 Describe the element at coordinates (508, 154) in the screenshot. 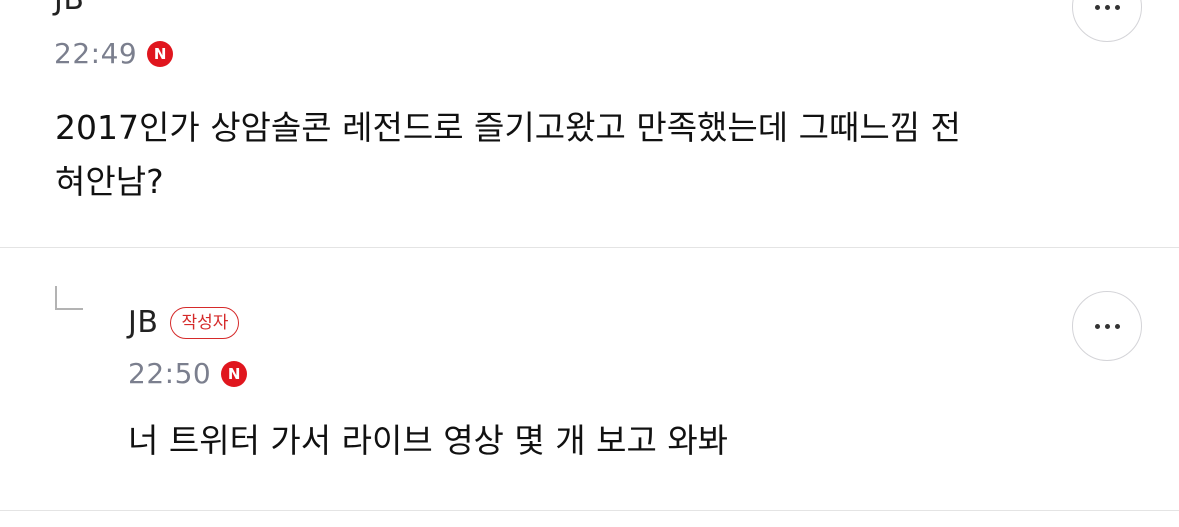

I see `comment-text: 2017인가 상암솔콘 레전드로 즐기고왔고 만족했는데 그때느낌 전 혀안남?` at that location.